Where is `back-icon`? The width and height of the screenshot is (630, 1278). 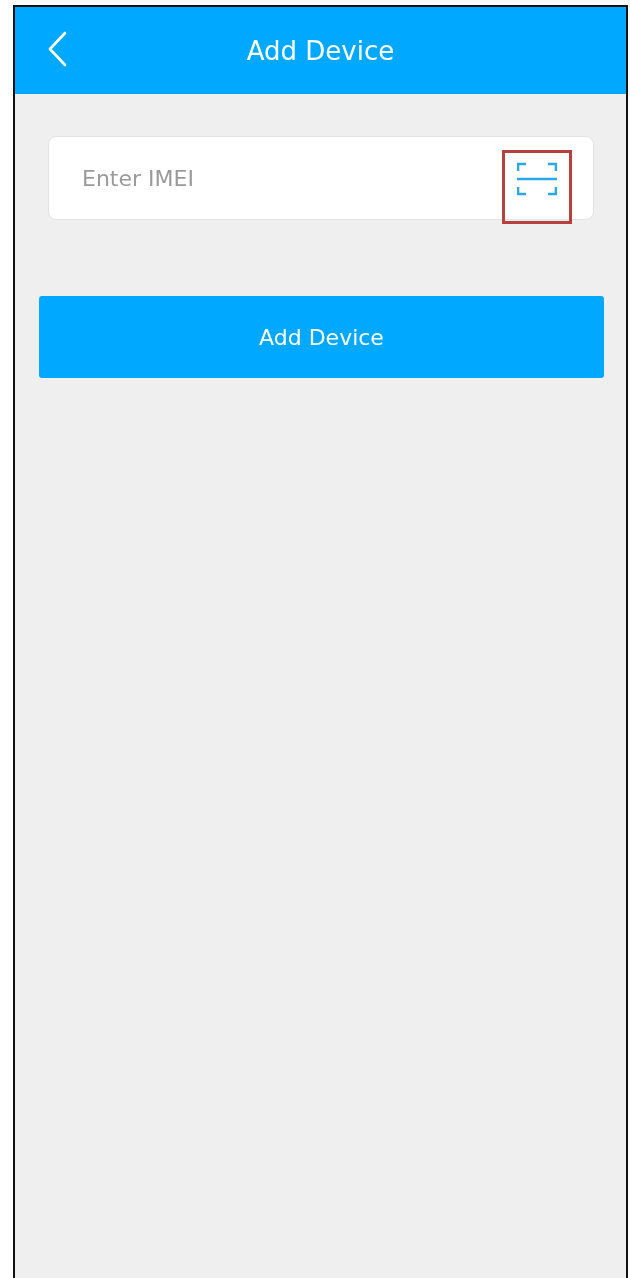 back-icon is located at coordinates (57, 49).